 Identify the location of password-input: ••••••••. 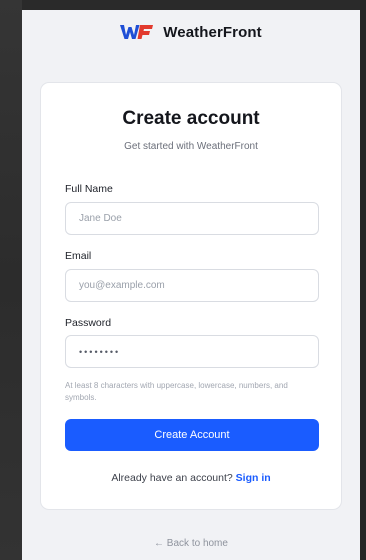
(192, 351).